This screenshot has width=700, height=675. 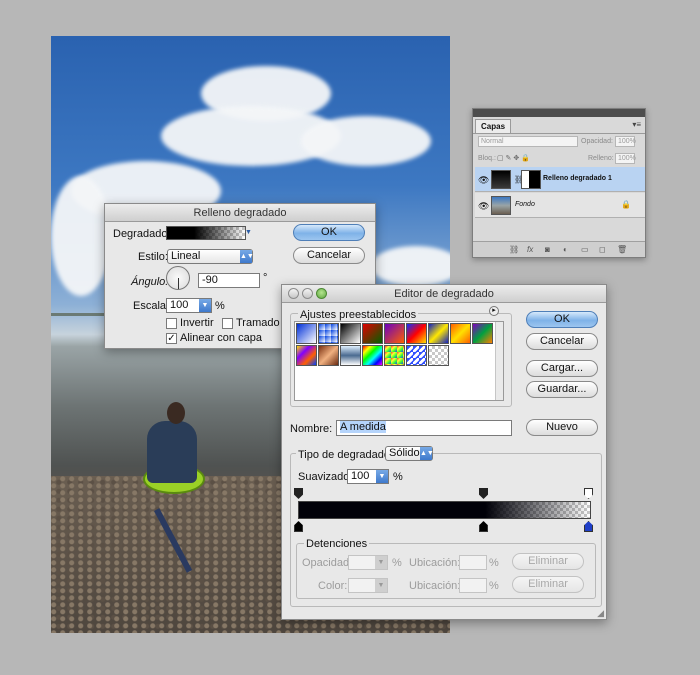 What do you see at coordinates (142, 234) in the screenshot?
I see `gradient-label: Degradado:` at bounding box center [142, 234].